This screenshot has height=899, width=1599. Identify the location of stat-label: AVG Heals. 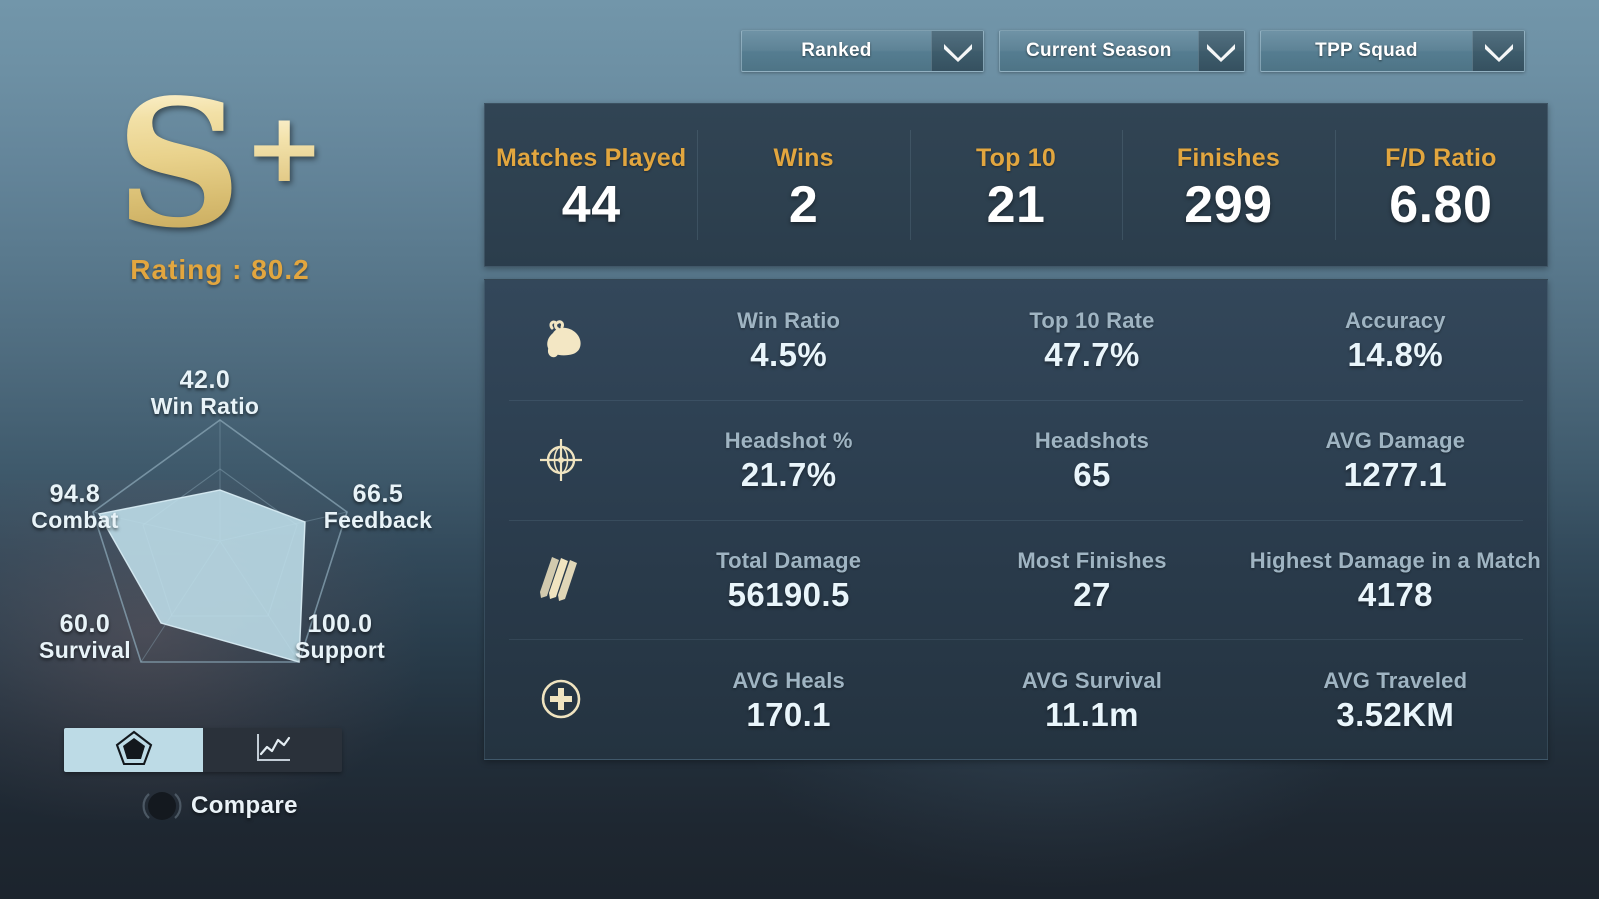
(788, 680).